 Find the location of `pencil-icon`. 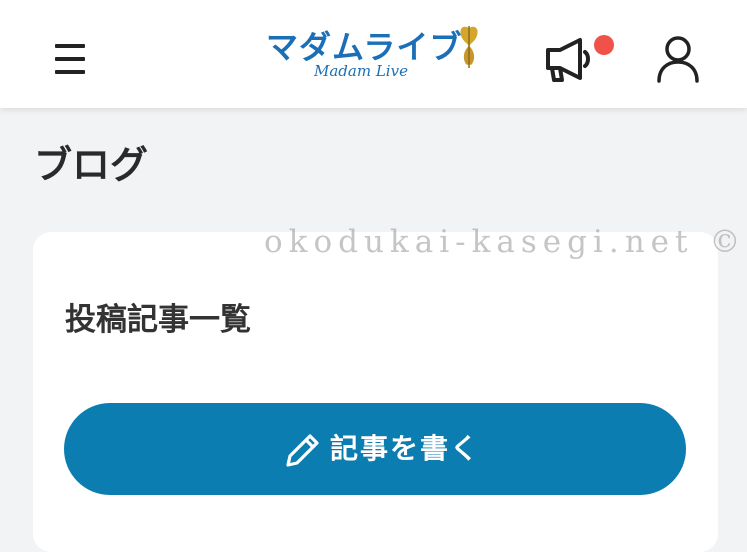

pencil-icon is located at coordinates (302, 450).